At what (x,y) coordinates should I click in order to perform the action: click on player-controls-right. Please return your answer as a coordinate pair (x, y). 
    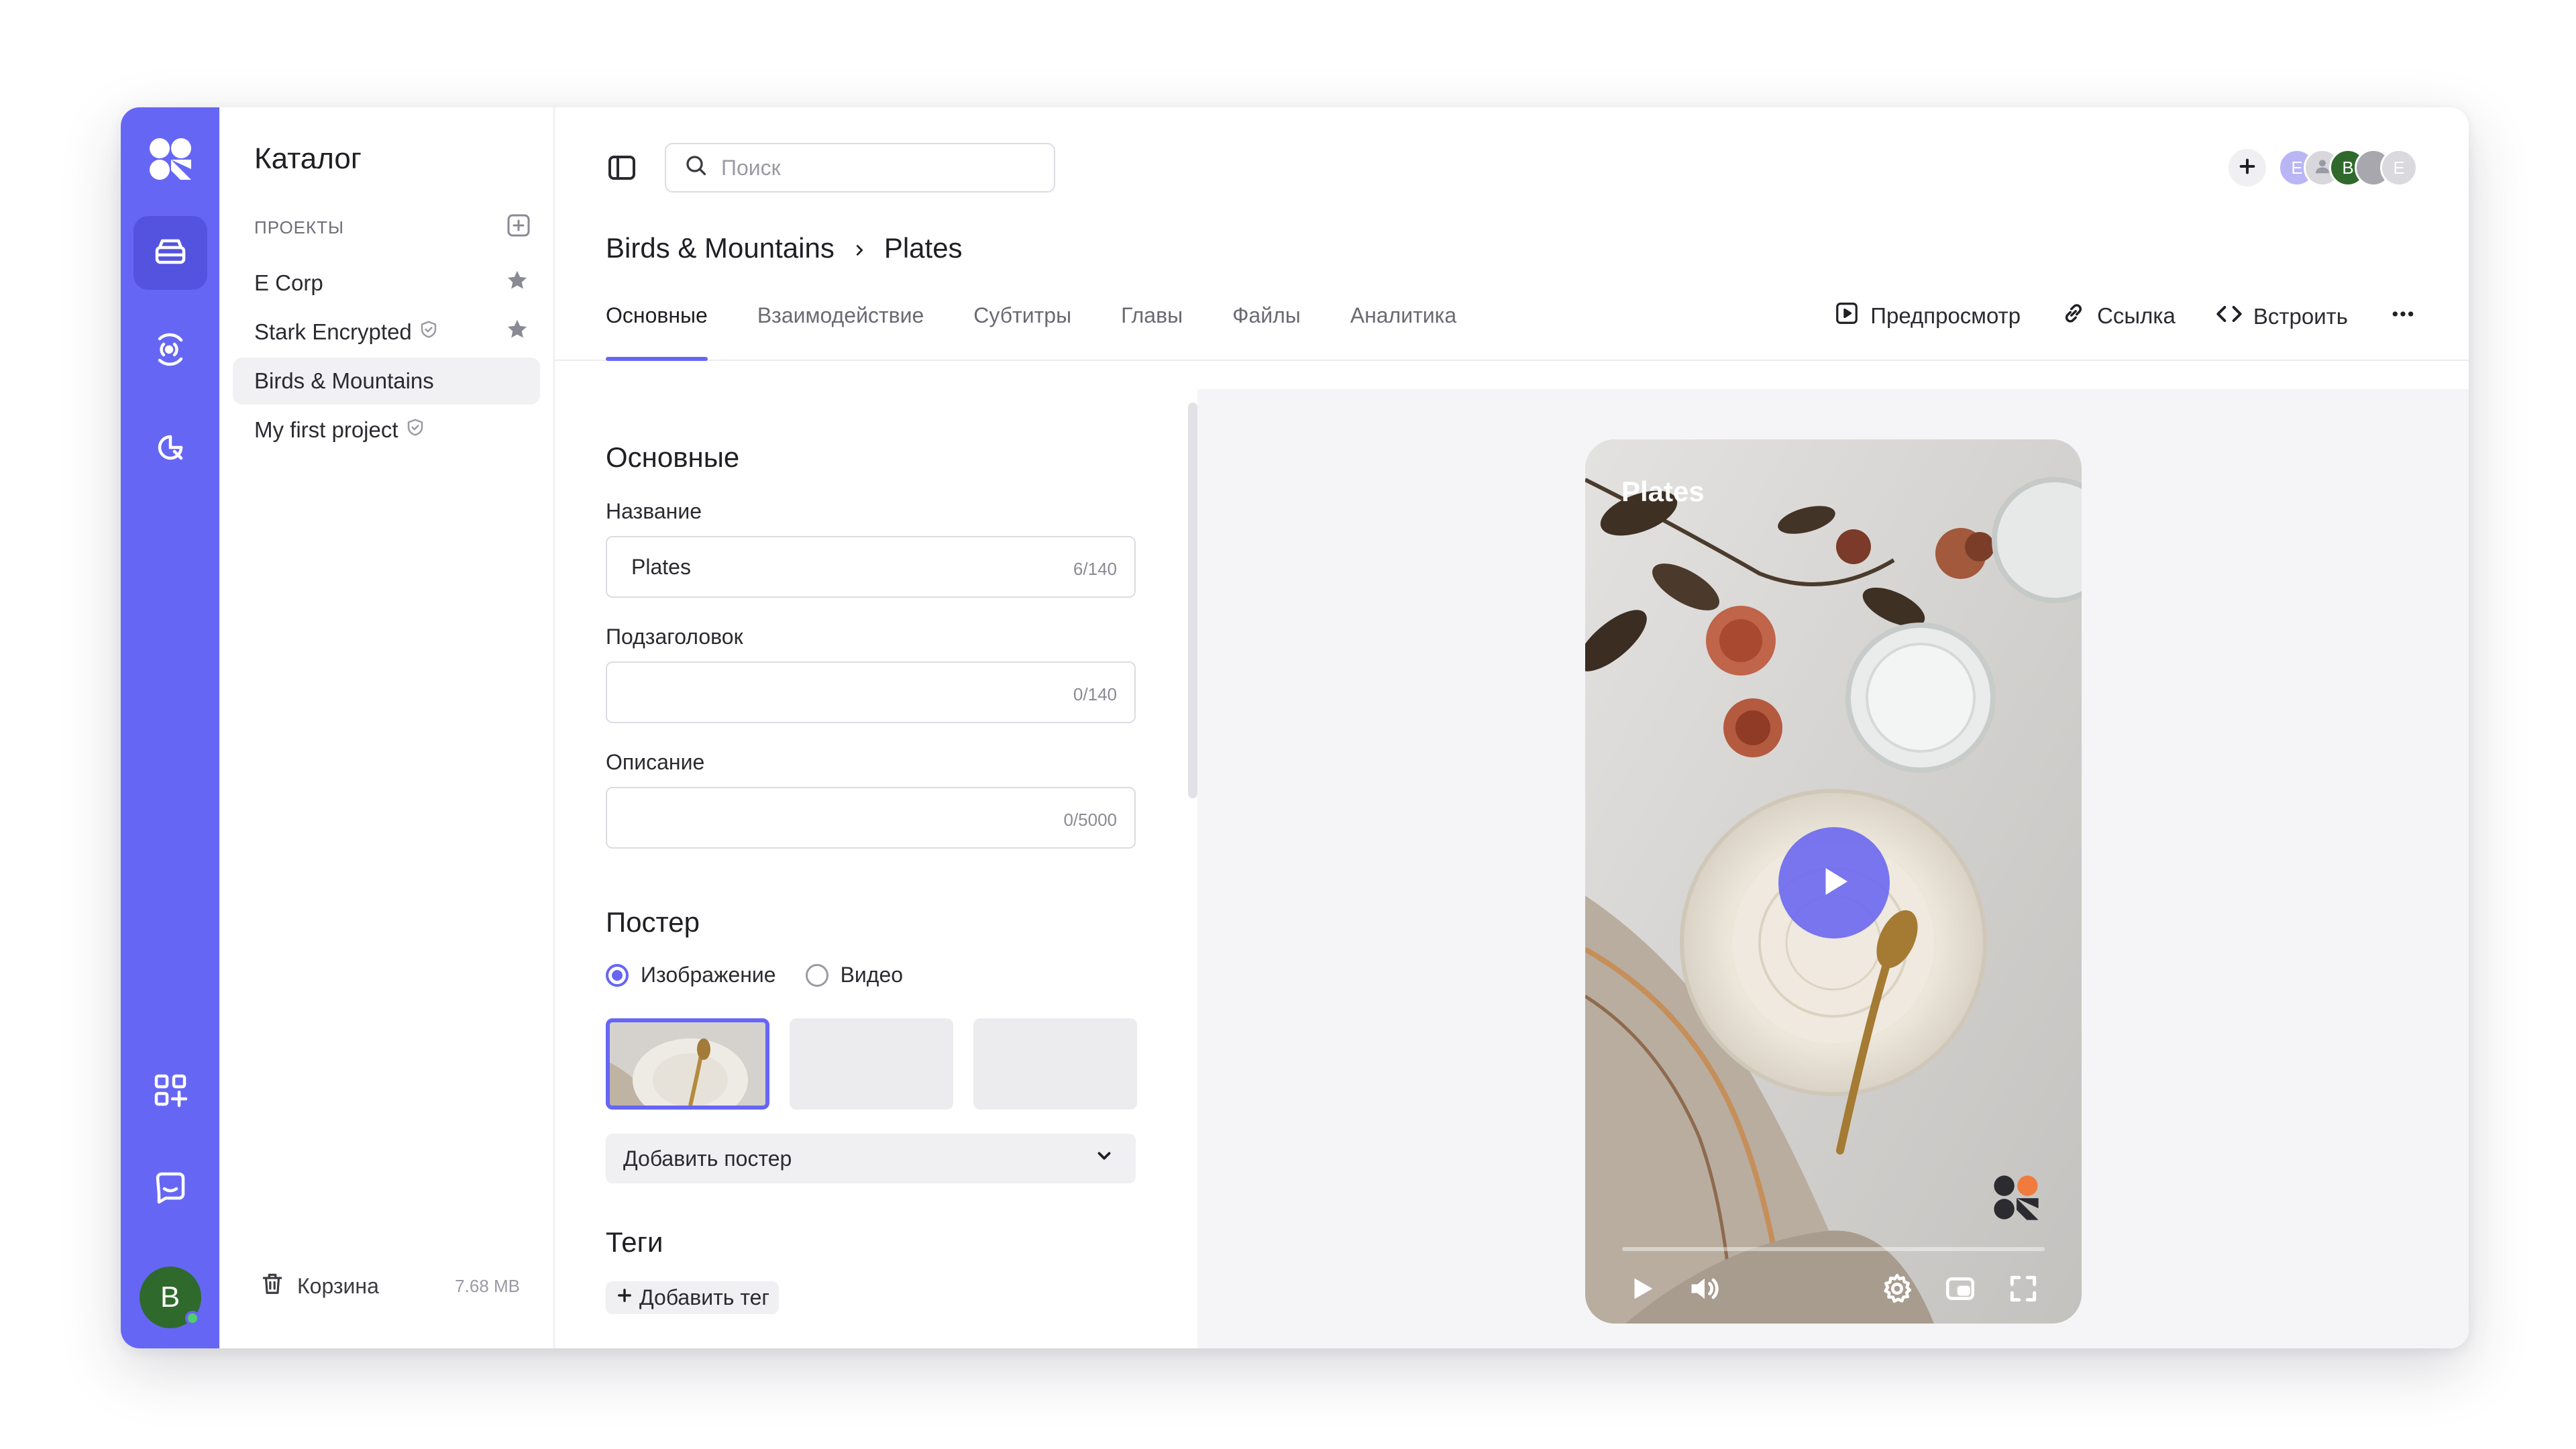
    Looking at the image, I should click on (1960, 1290).